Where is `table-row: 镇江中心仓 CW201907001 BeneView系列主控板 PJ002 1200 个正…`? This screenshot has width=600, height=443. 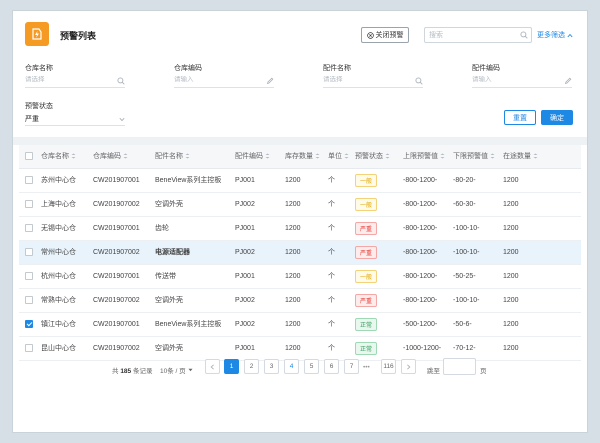
table-row: 镇江中心仓 CW201907001 BeneView系列主控板 PJ002 1200 个正… is located at coordinates (300, 324).